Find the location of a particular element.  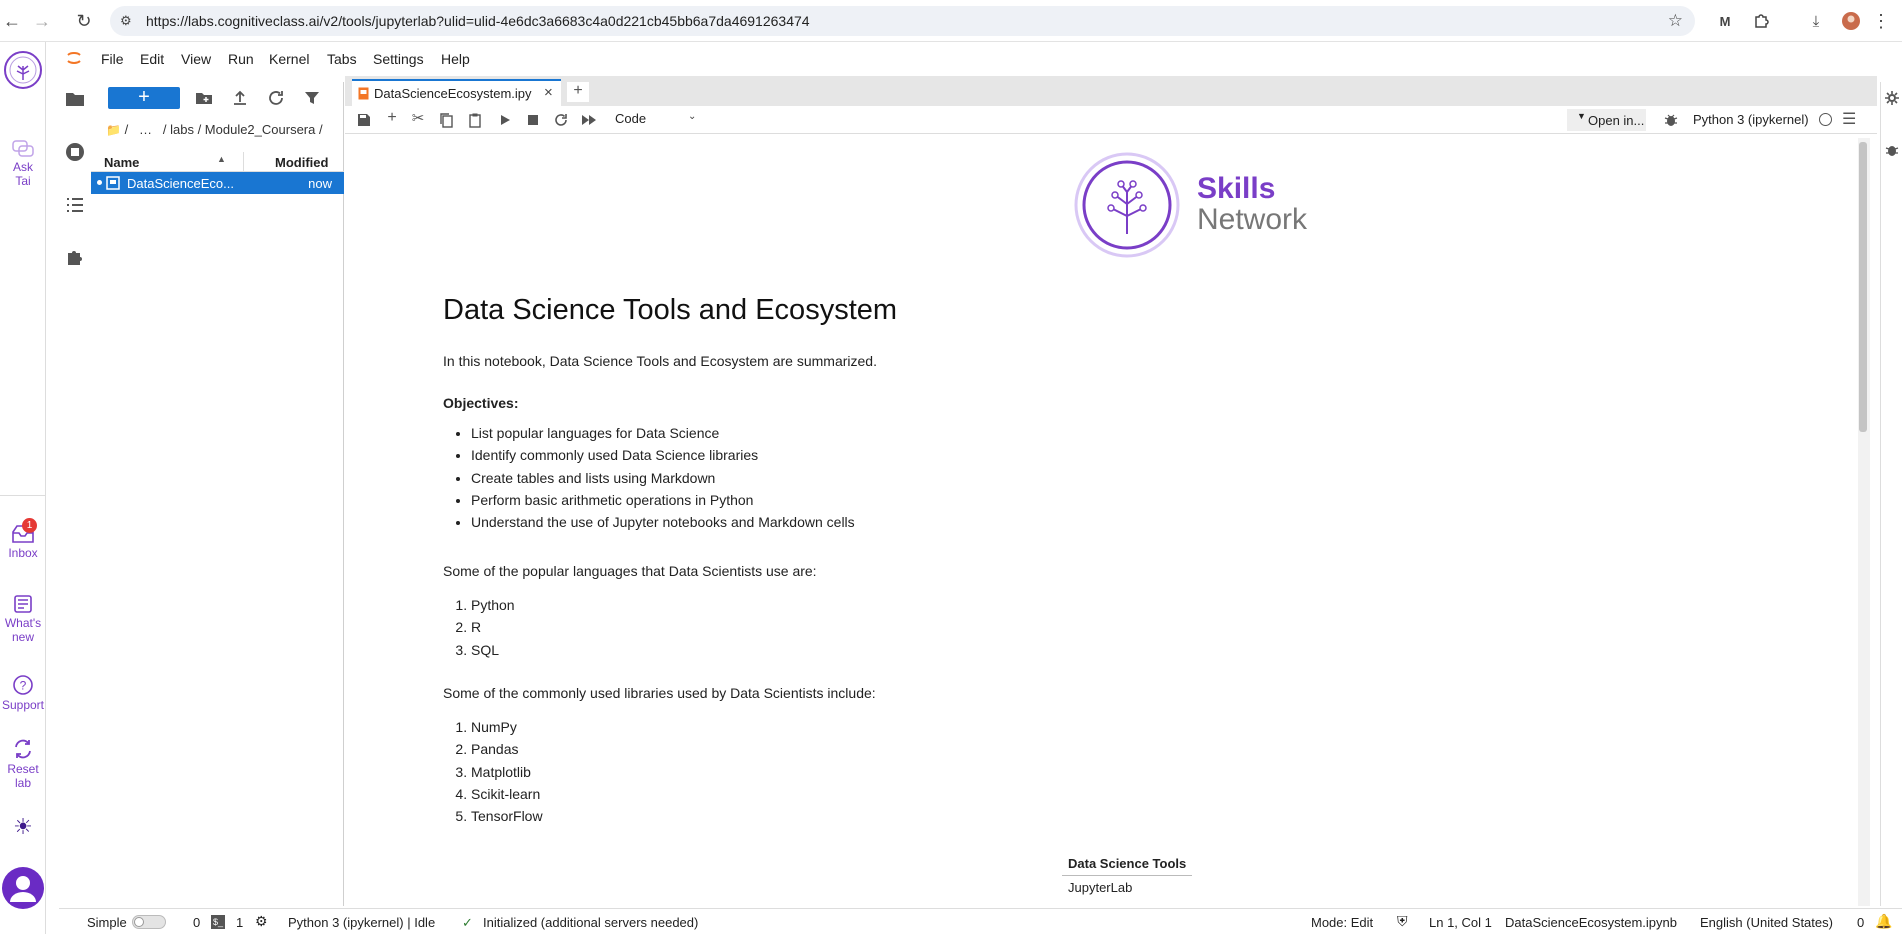

reset-line2: lab is located at coordinates (22, 783).